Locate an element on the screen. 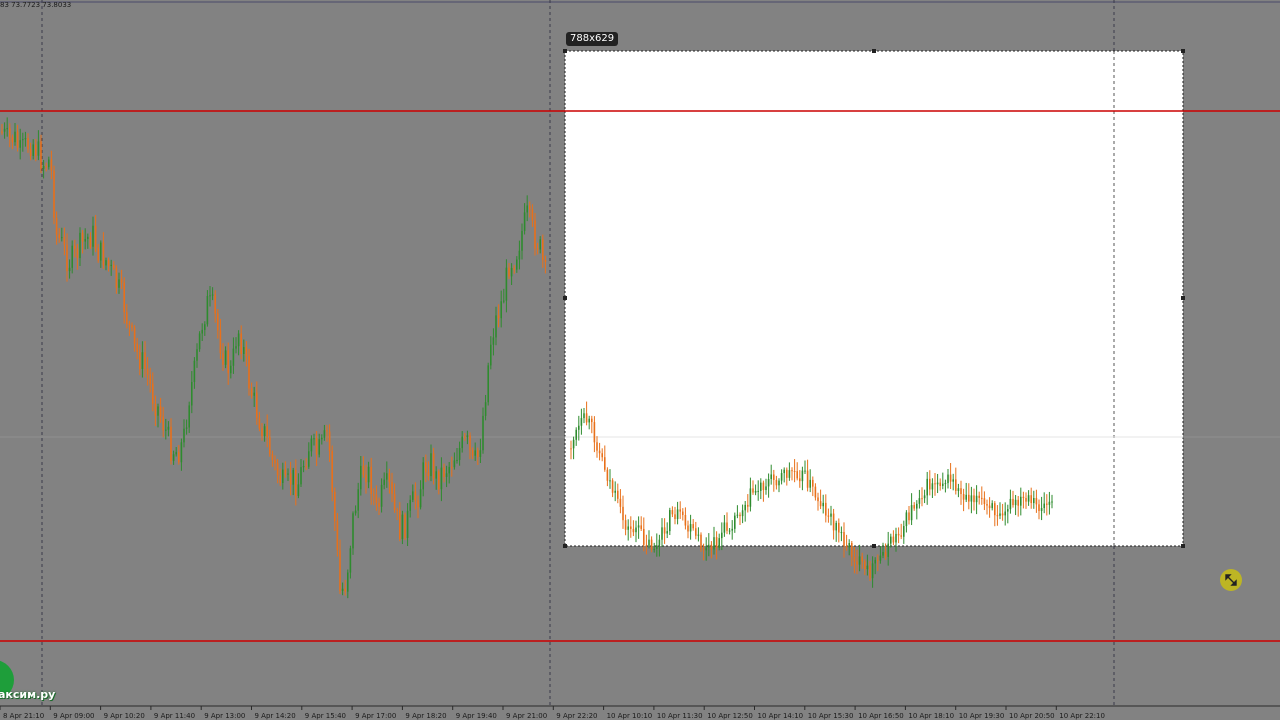  time-tick-label: 9 Apr 15:40 is located at coordinates (325, 716).